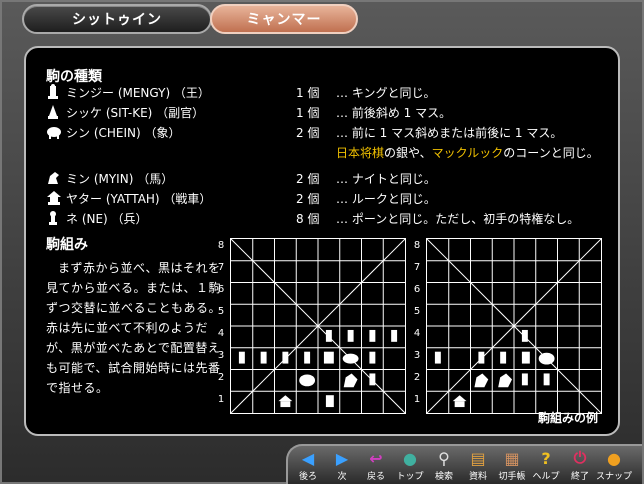  What do you see at coordinates (410, 458) in the screenshot?
I see `globe-icon: ●` at bounding box center [410, 458].